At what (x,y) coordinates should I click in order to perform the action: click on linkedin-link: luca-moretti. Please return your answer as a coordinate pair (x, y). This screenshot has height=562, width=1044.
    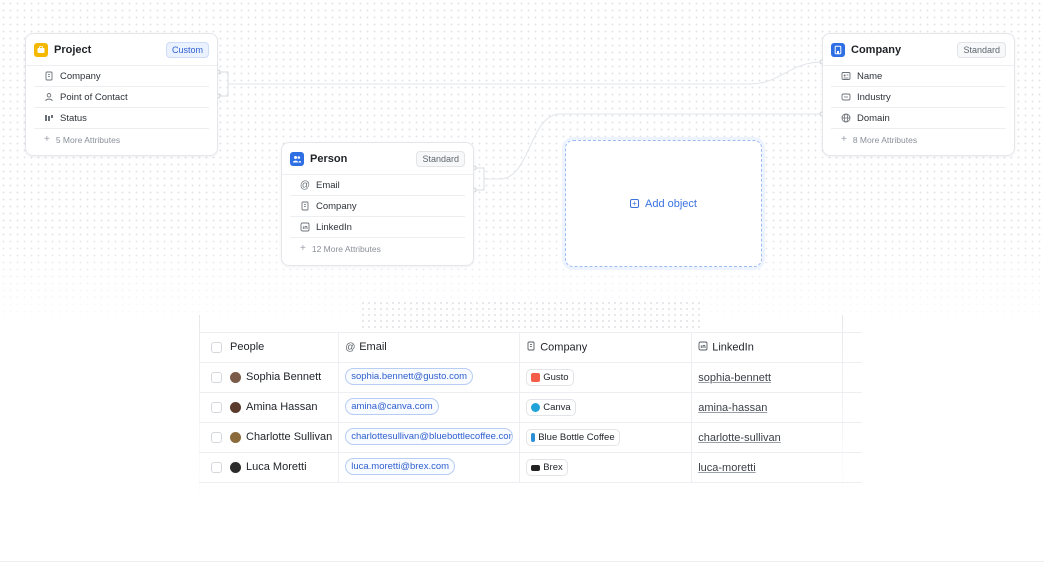
    Looking at the image, I should click on (726, 468).